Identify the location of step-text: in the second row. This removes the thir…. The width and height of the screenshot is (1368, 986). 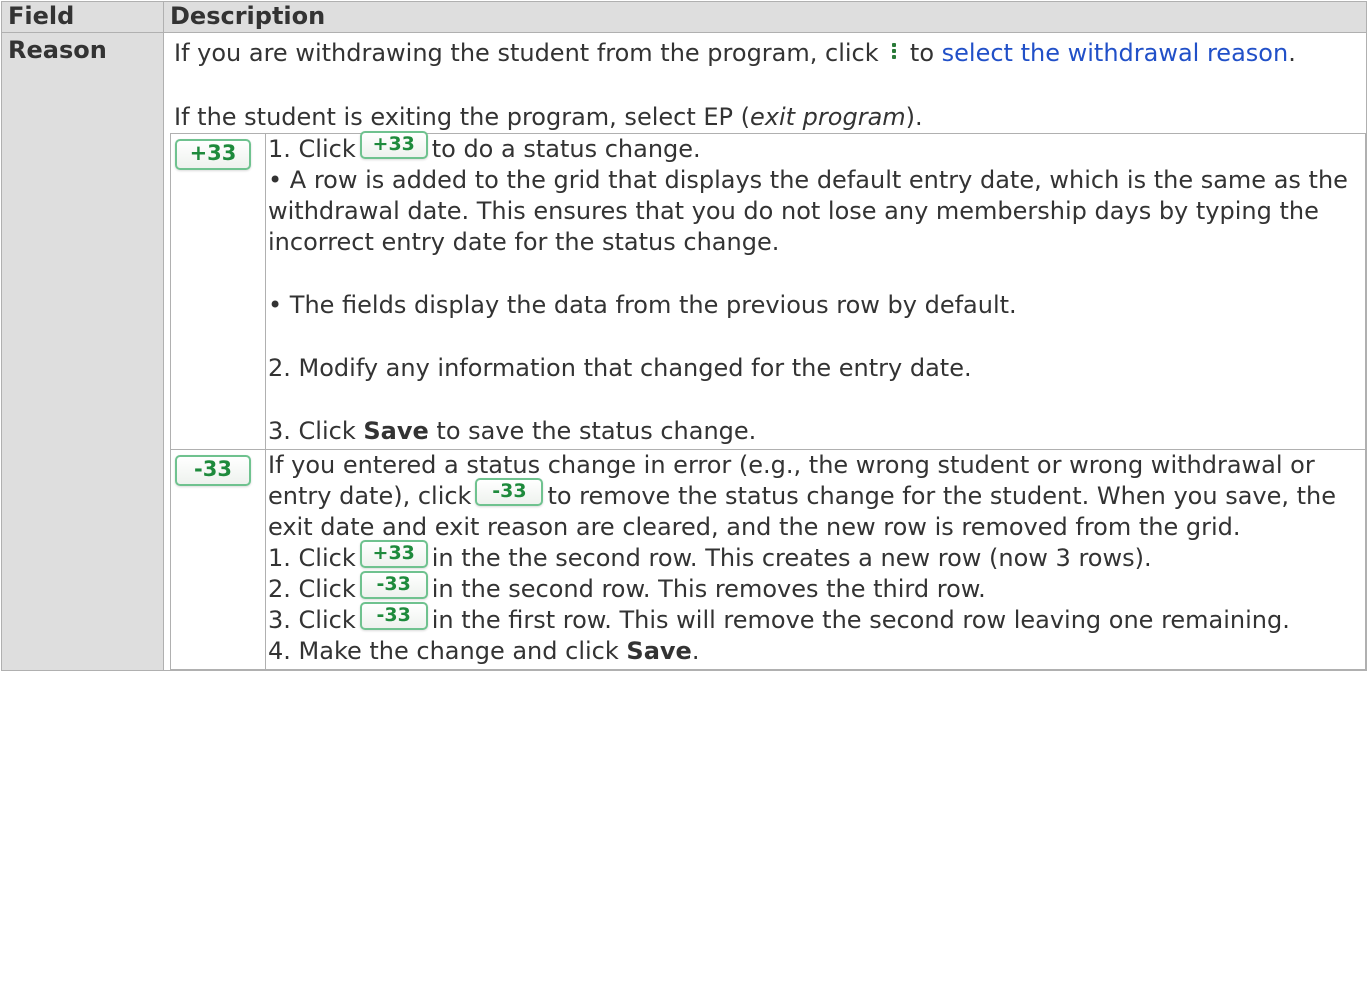
(708, 589).